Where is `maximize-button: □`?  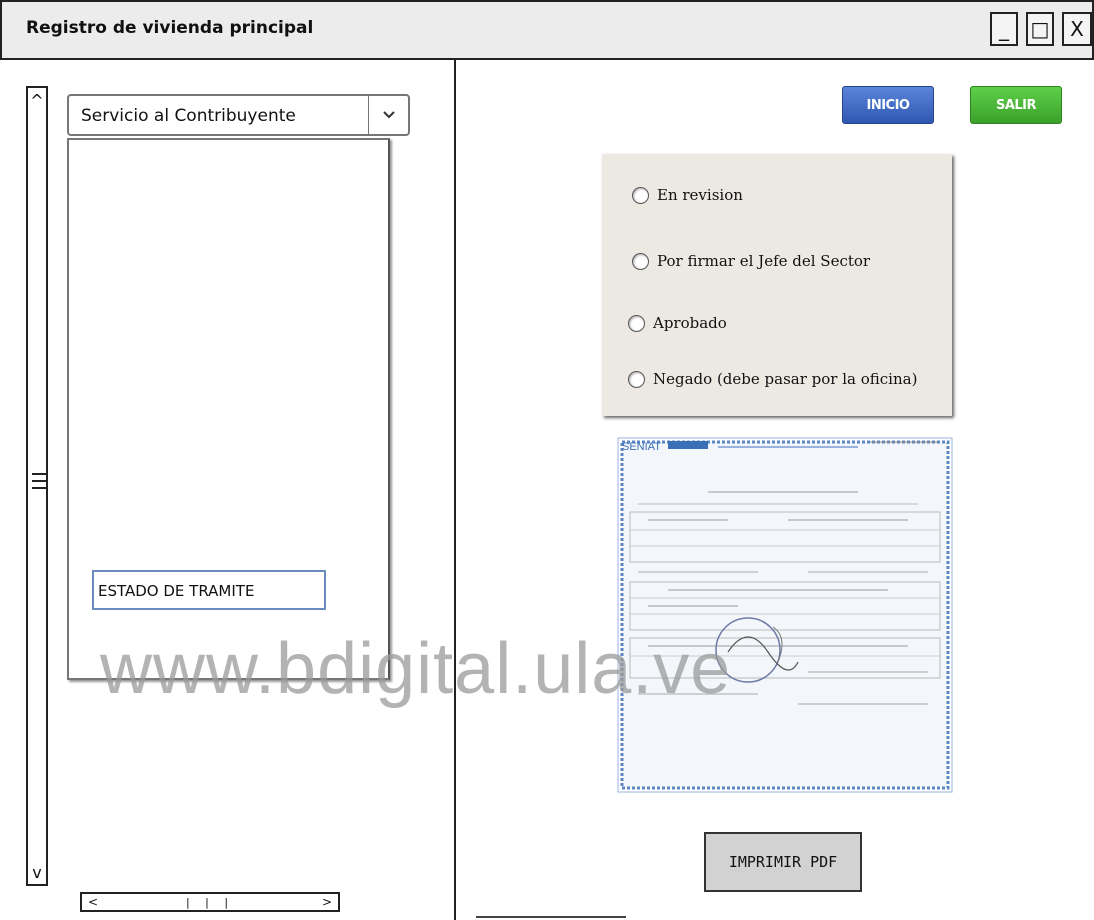
maximize-button: □ is located at coordinates (1040, 29).